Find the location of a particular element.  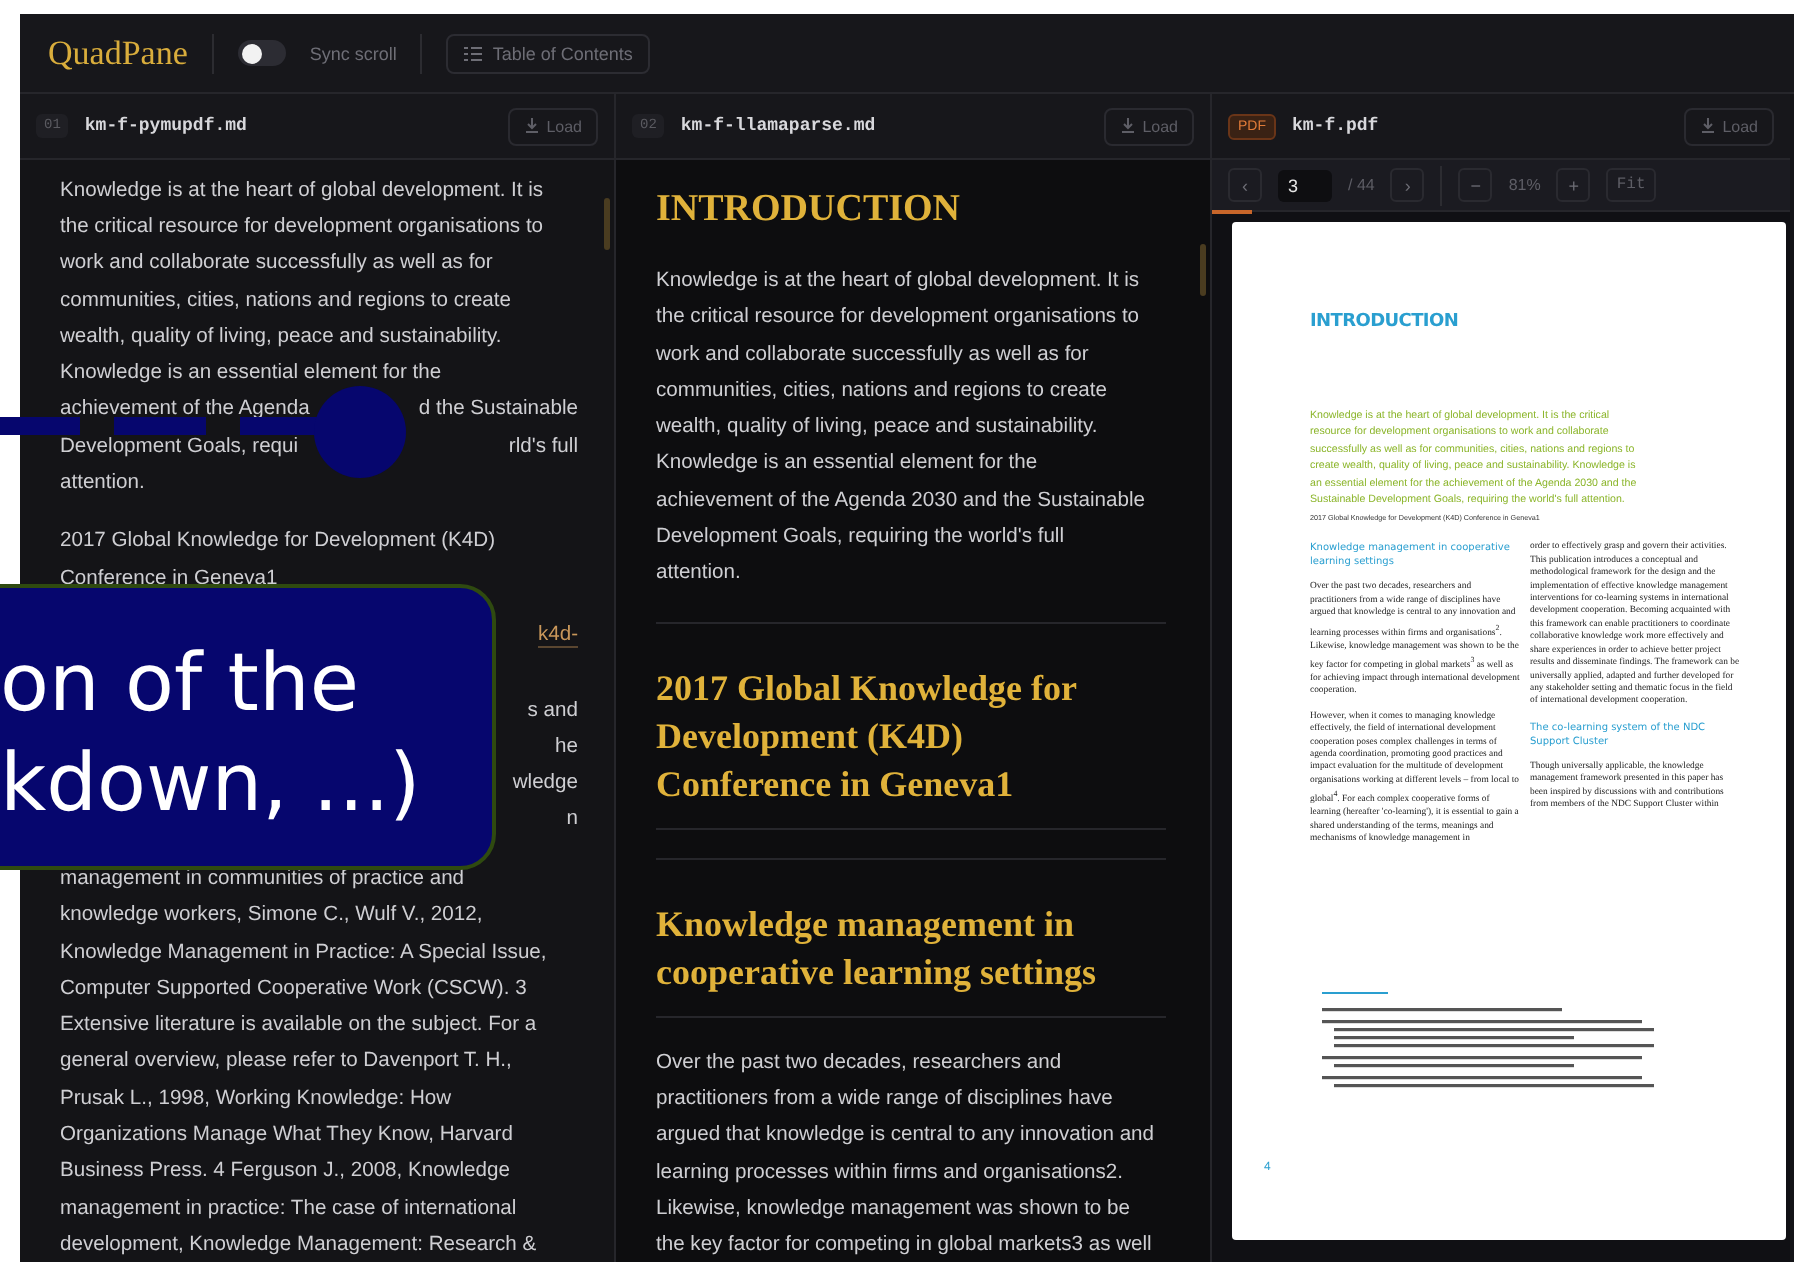

callout-text: kdown, ...) is located at coordinates (211, 784).